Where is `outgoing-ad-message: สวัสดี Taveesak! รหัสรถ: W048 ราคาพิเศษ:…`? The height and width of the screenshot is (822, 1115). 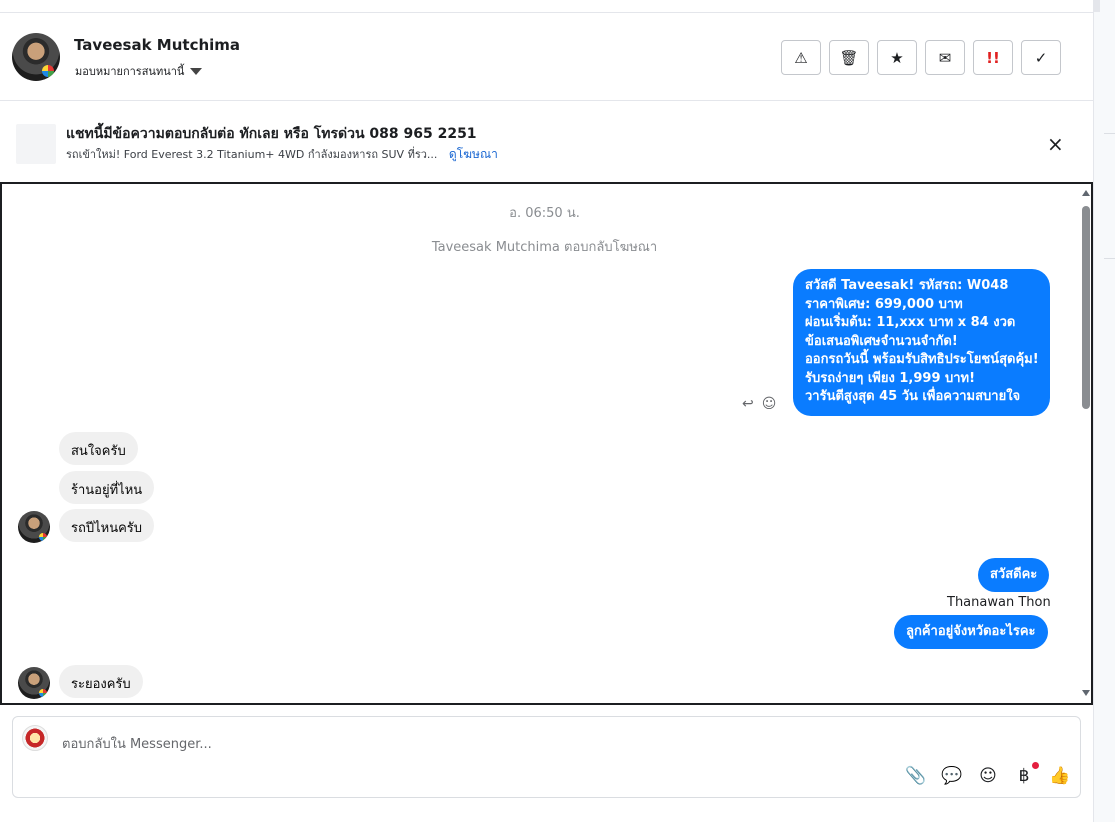
outgoing-ad-message: สวัสดี Taveesak! รหัสรถ: W048 ราคาพิเศษ:… is located at coordinates (921, 342).